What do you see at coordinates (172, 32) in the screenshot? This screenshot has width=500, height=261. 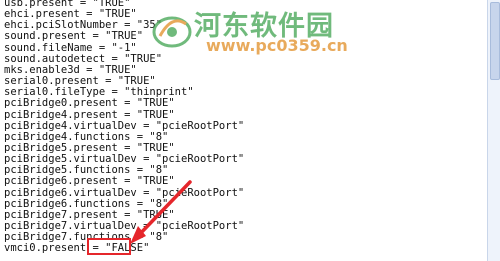 I see `watermark-logo-icon` at bounding box center [172, 32].